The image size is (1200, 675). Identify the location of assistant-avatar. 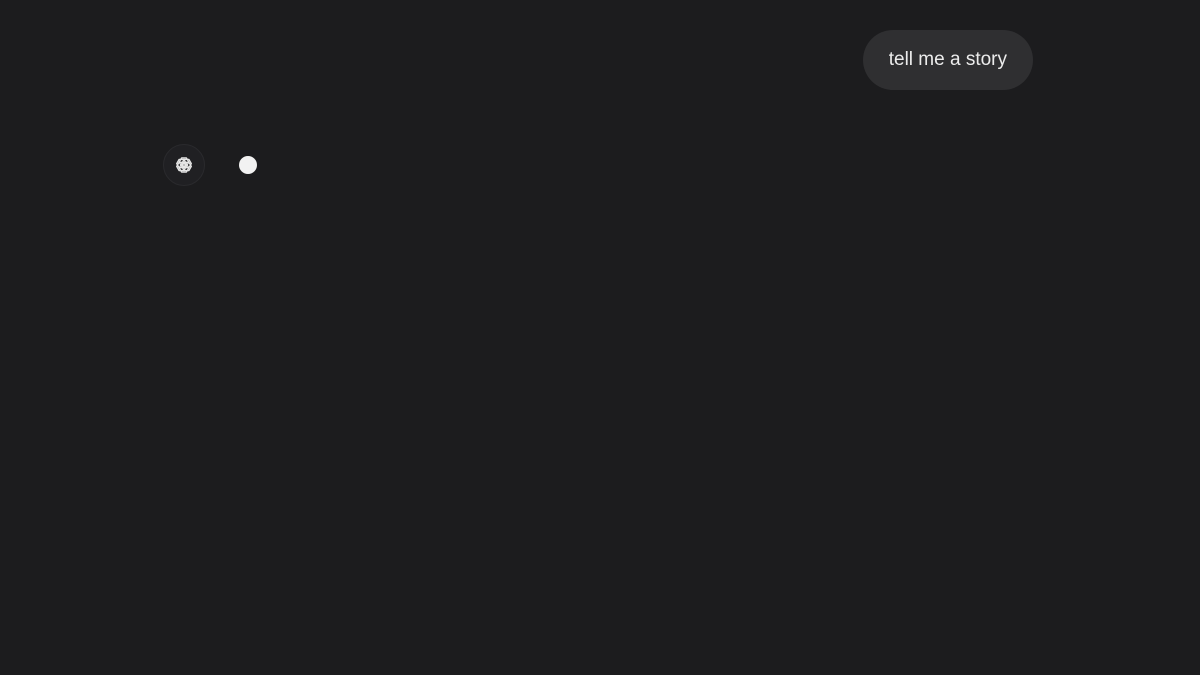
(184, 165).